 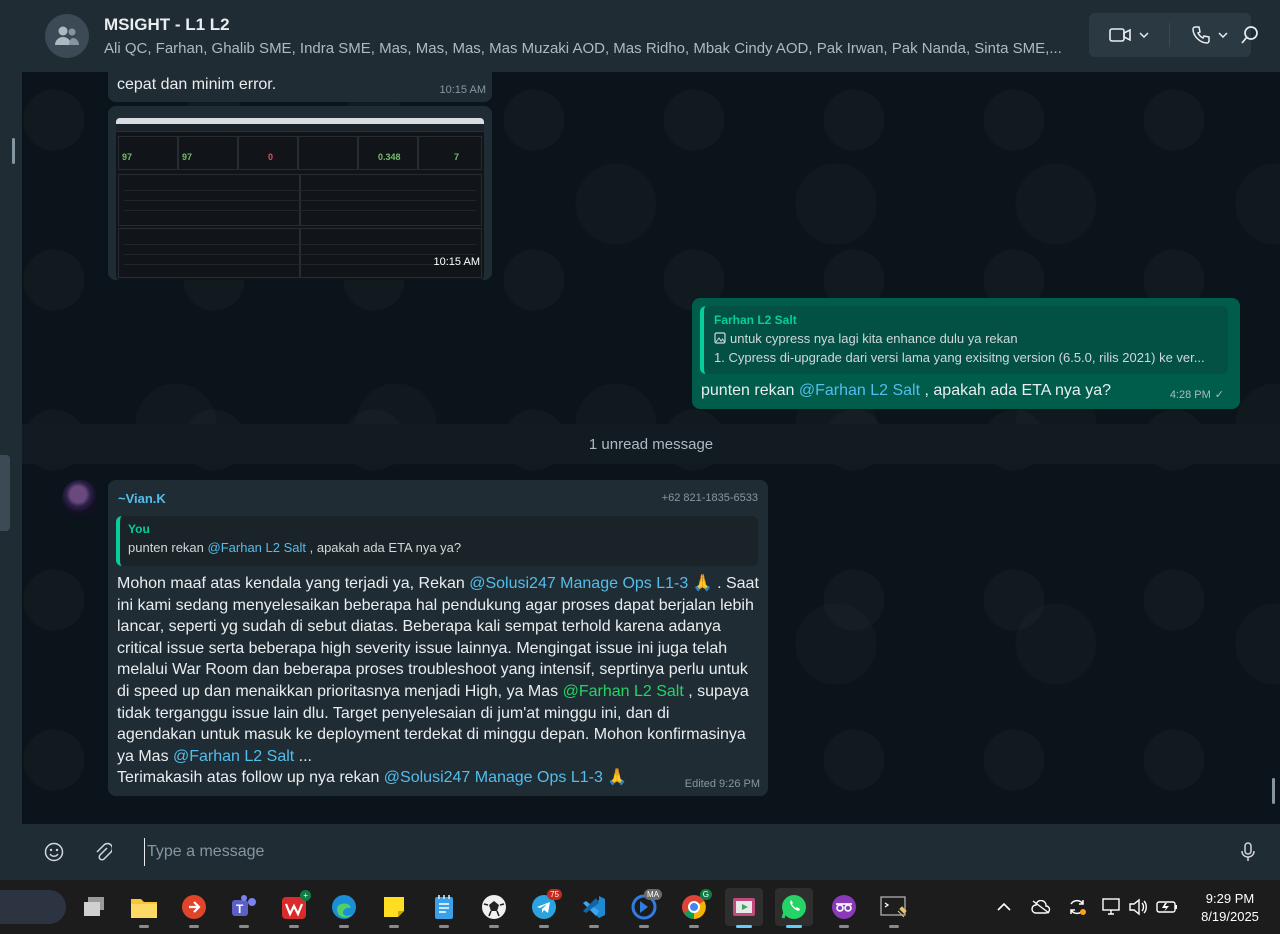 I want to click on cloud-offline-icon, so click(x=1041, y=907).